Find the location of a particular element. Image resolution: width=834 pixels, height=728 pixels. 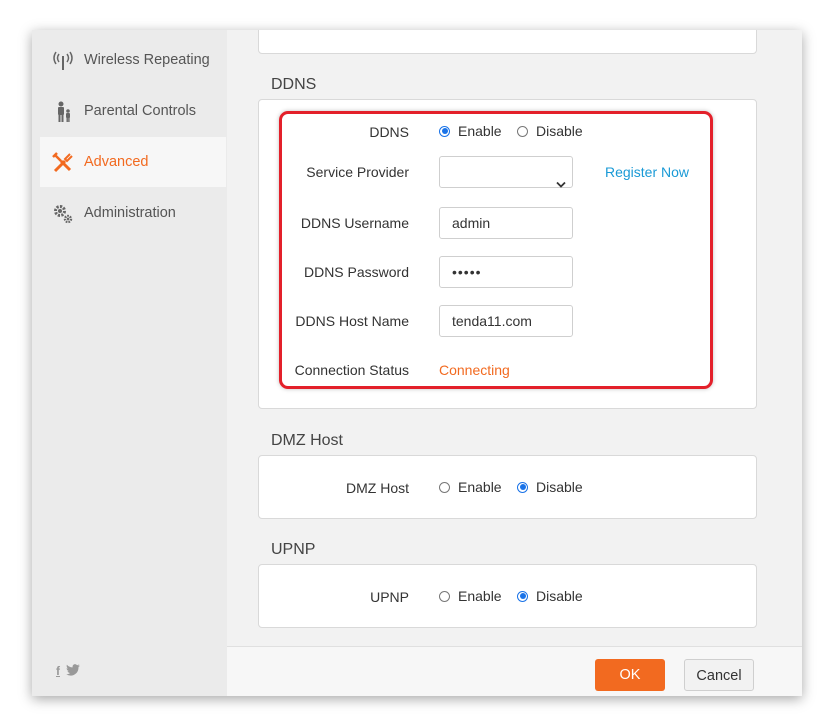

social-links: f is located at coordinates (68, 671).